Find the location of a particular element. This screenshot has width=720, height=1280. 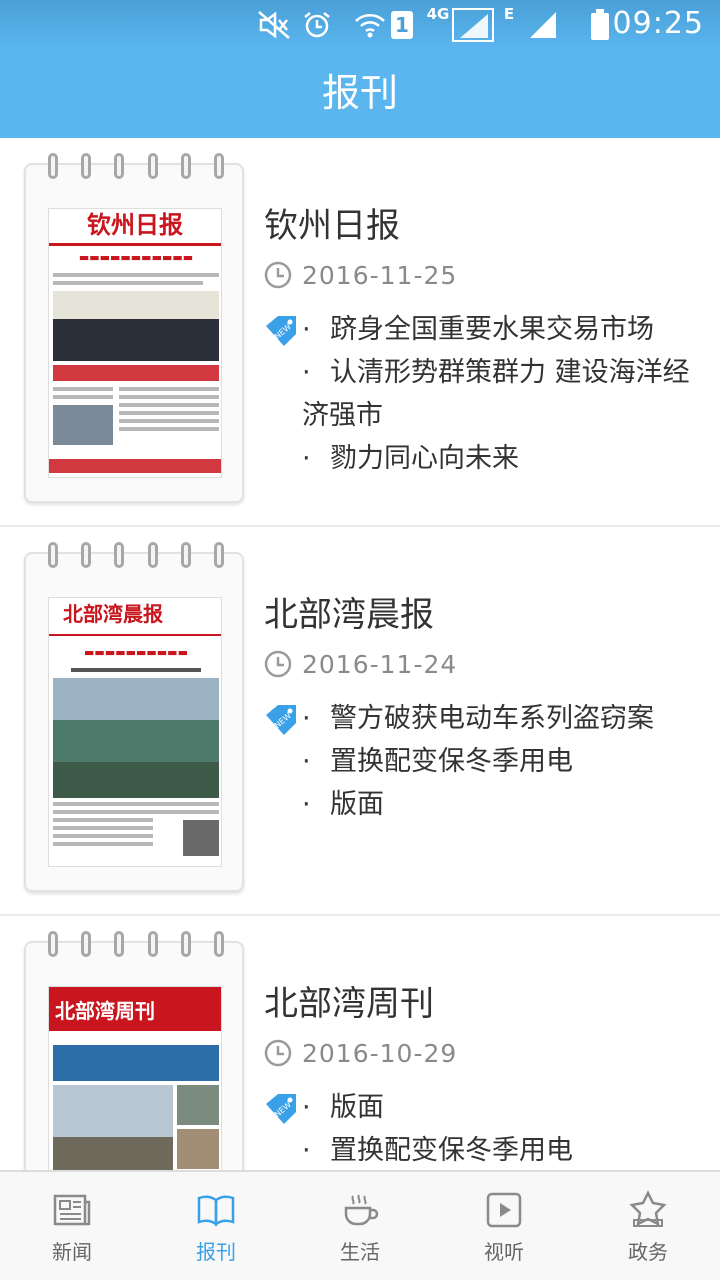

newspaper-masthead: 北部湾晨报 is located at coordinates (113, 614).